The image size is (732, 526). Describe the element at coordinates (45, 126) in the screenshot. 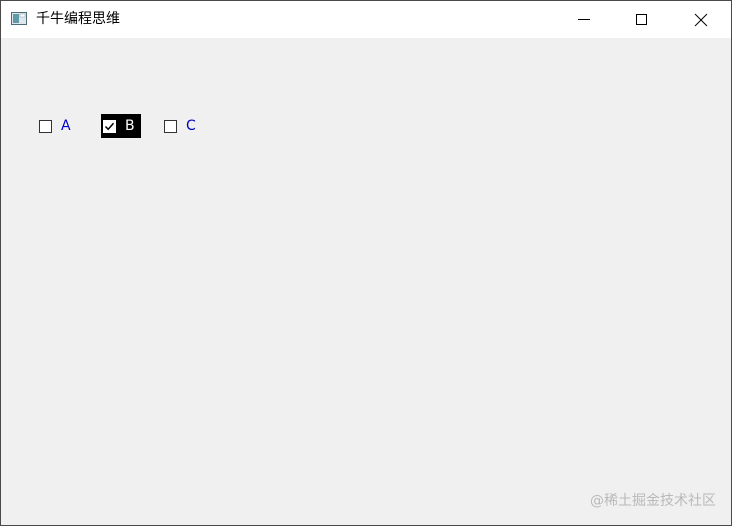

I see `checkbox-a-box` at that location.